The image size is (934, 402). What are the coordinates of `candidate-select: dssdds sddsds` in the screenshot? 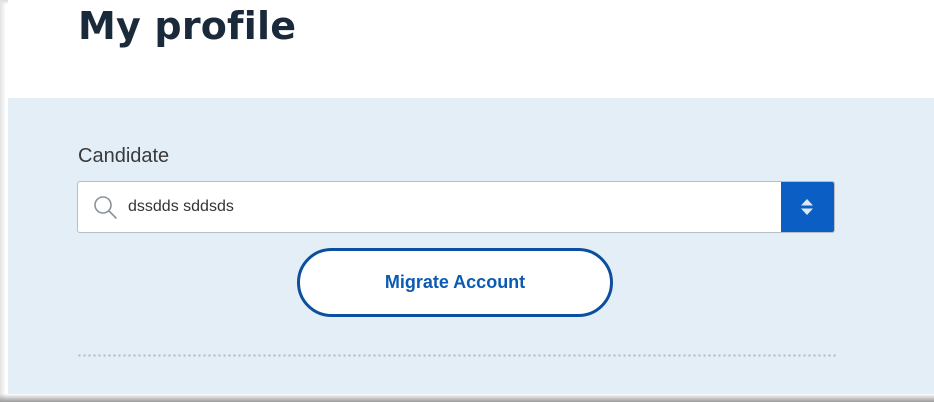 It's located at (456, 207).